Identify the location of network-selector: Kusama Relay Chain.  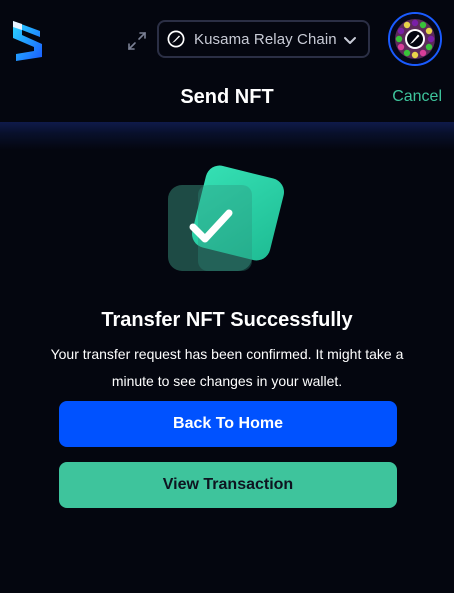
(263, 39).